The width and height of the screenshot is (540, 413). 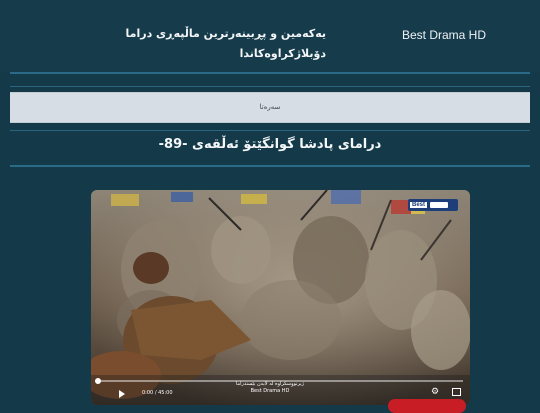 What do you see at coordinates (270, 86) in the screenshot?
I see `header-divider-thin` at bounding box center [270, 86].